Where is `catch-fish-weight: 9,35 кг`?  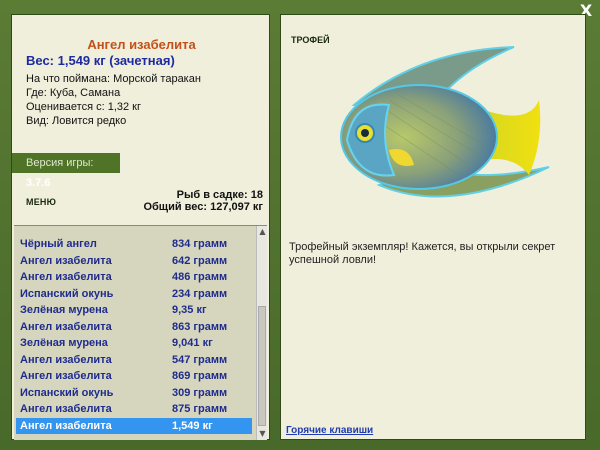
catch-fish-weight: 9,35 кг is located at coordinates (189, 310).